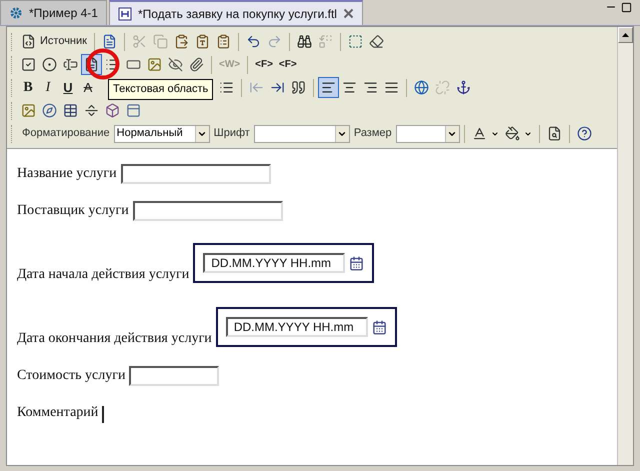  Describe the element at coordinates (162, 133) in the screenshot. I see `dropdown: Нормальный` at that location.